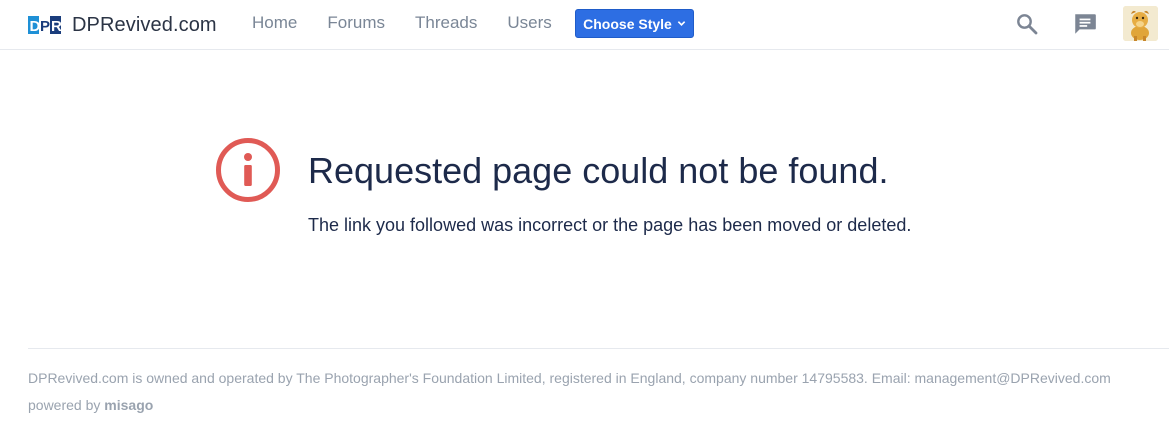 This screenshot has width=1169, height=424. I want to click on choose-style-label: Choose Style, so click(627, 23).